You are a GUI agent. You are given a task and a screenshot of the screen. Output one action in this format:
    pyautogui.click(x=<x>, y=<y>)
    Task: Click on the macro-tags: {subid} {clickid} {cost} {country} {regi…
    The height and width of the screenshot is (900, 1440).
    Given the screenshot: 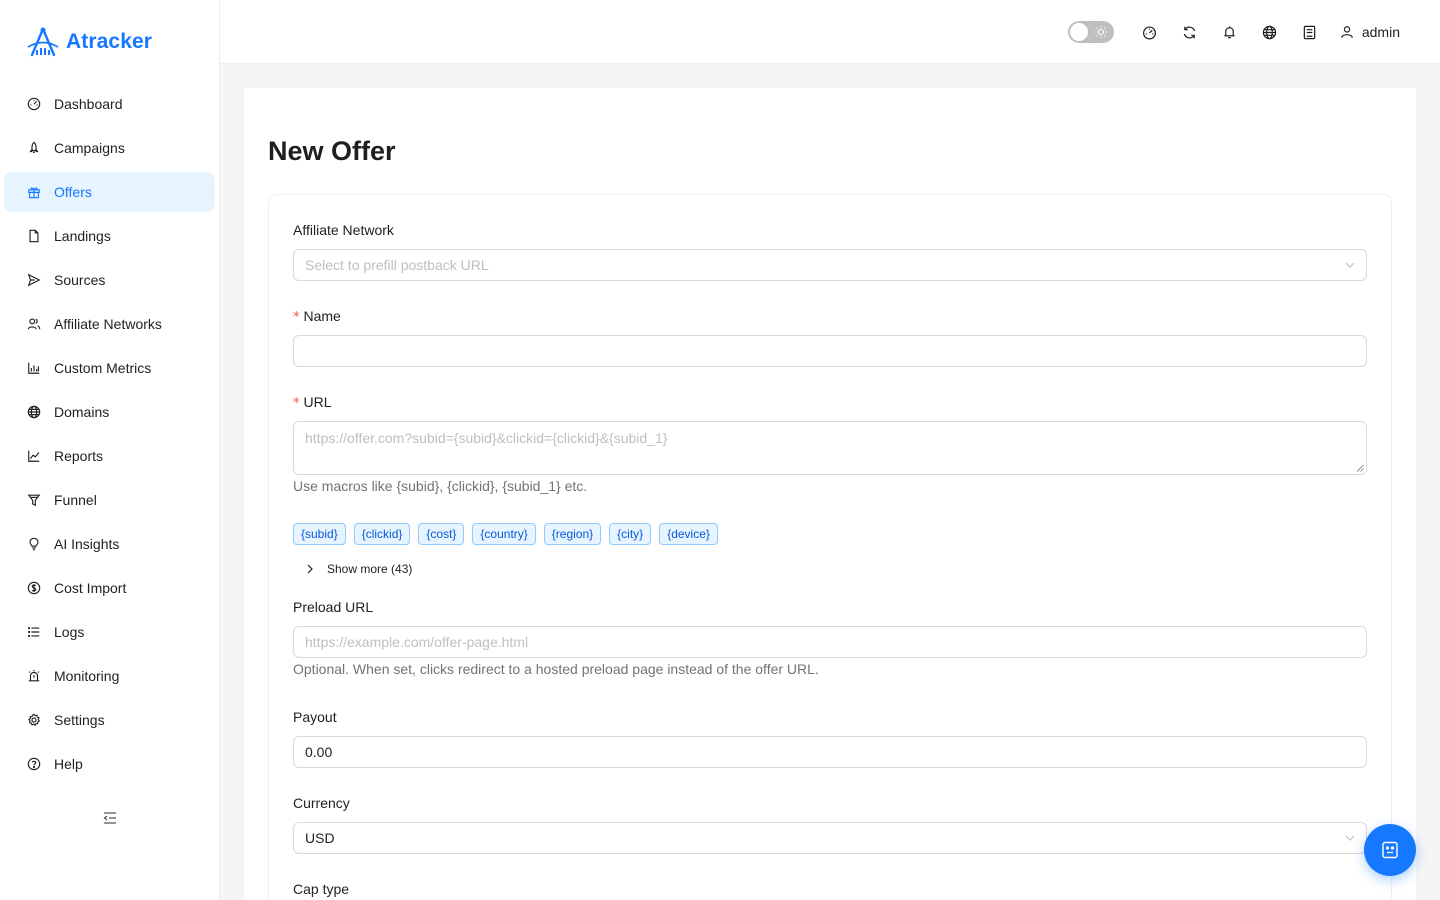 What is the action you would take?
    pyautogui.click(x=505, y=534)
    